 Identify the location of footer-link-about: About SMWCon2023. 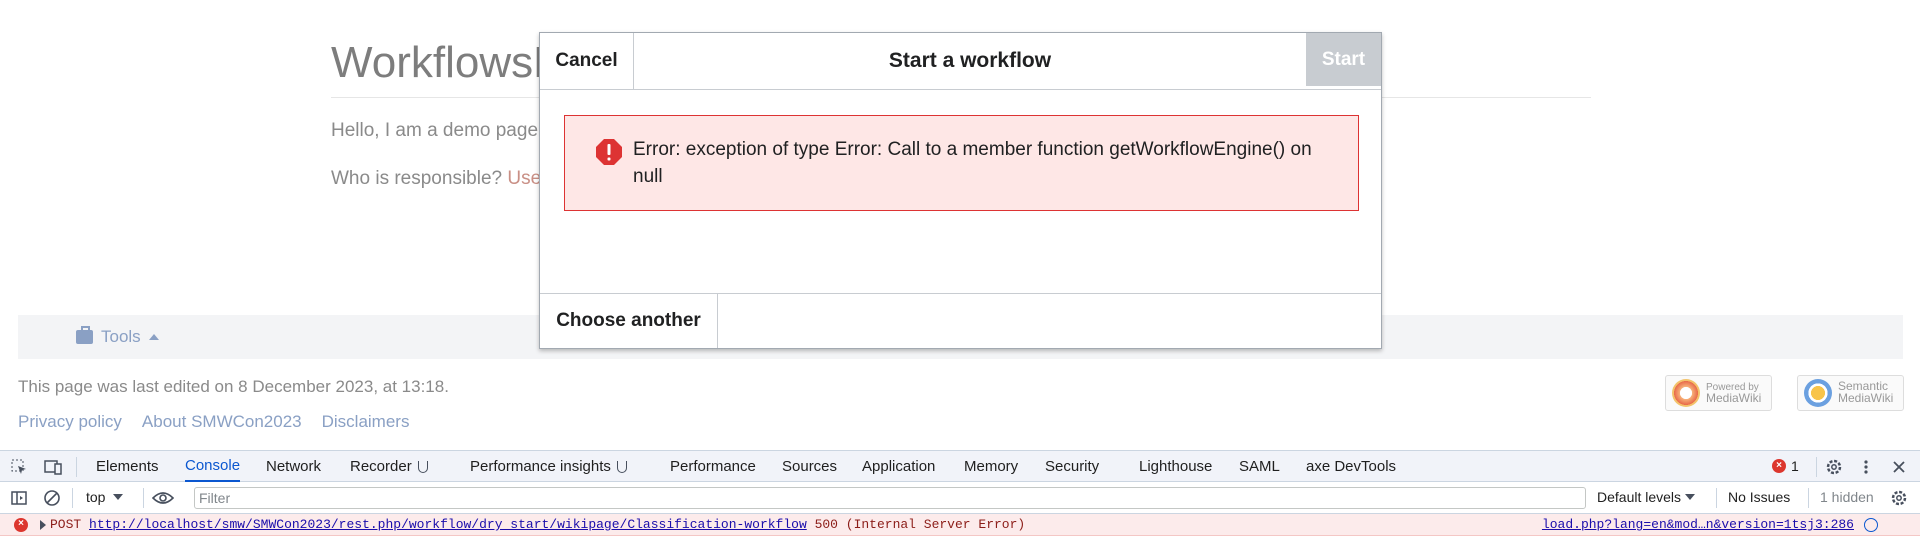
(222, 422).